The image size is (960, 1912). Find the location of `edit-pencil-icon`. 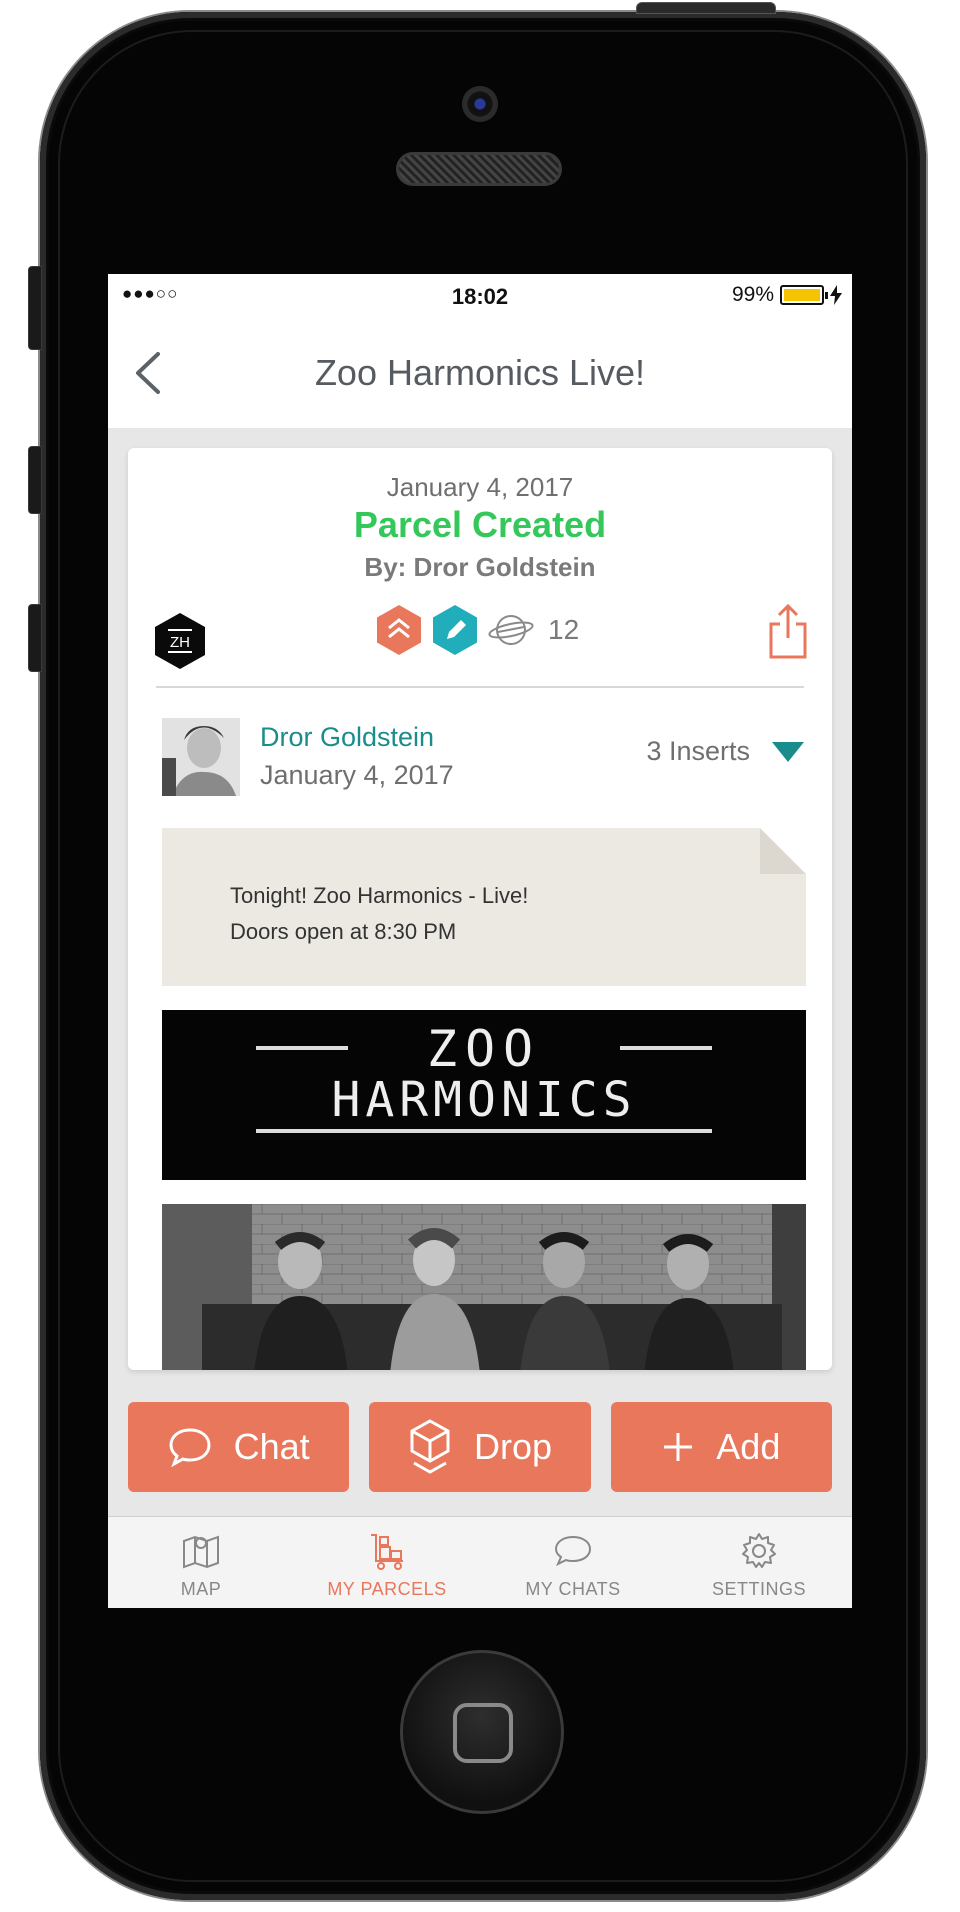

edit-pencil-icon is located at coordinates (455, 630).